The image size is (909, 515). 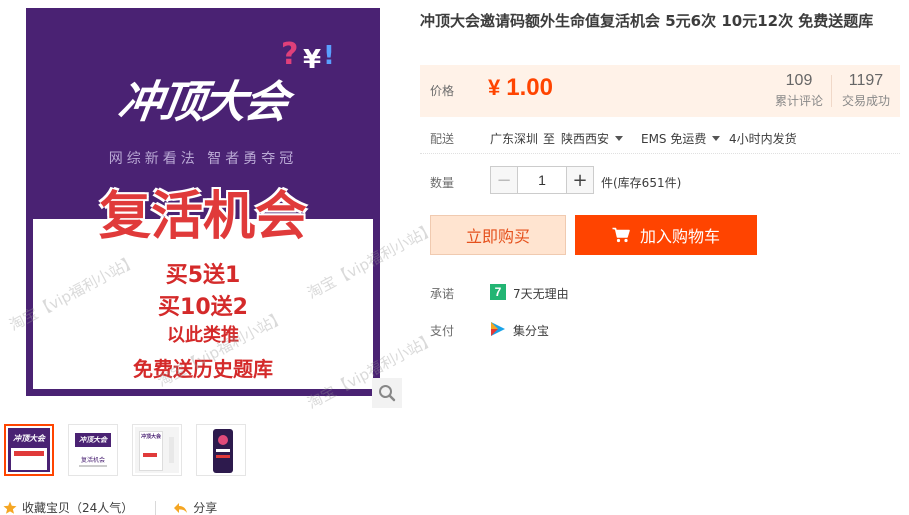 What do you see at coordinates (93, 450) in the screenshot?
I see `thumbnail-2: 冲顶大会 复活机会` at bounding box center [93, 450].